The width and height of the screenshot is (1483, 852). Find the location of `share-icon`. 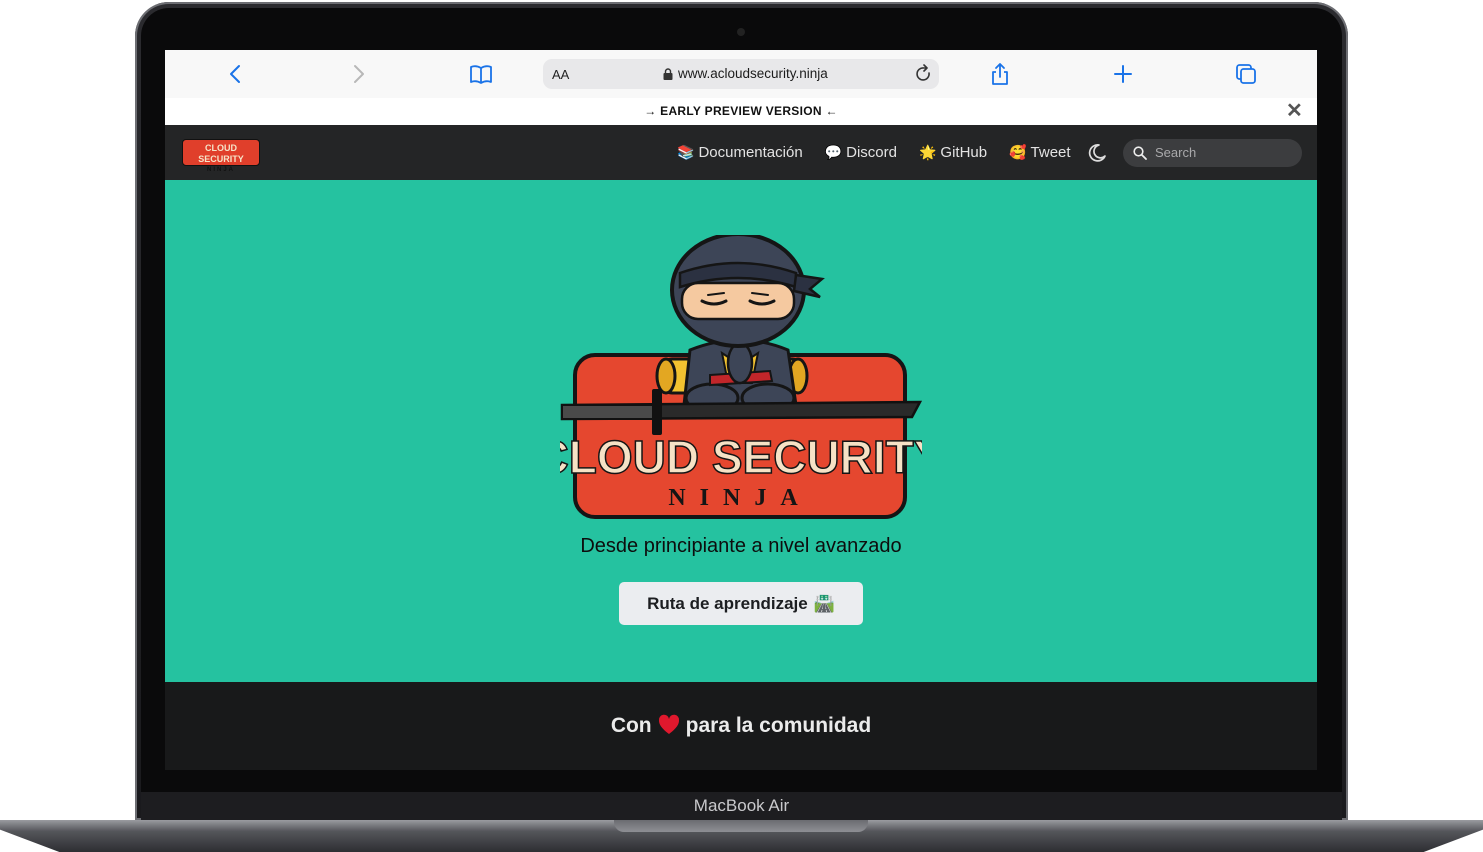

share-icon is located at coordinates (1000, 74).